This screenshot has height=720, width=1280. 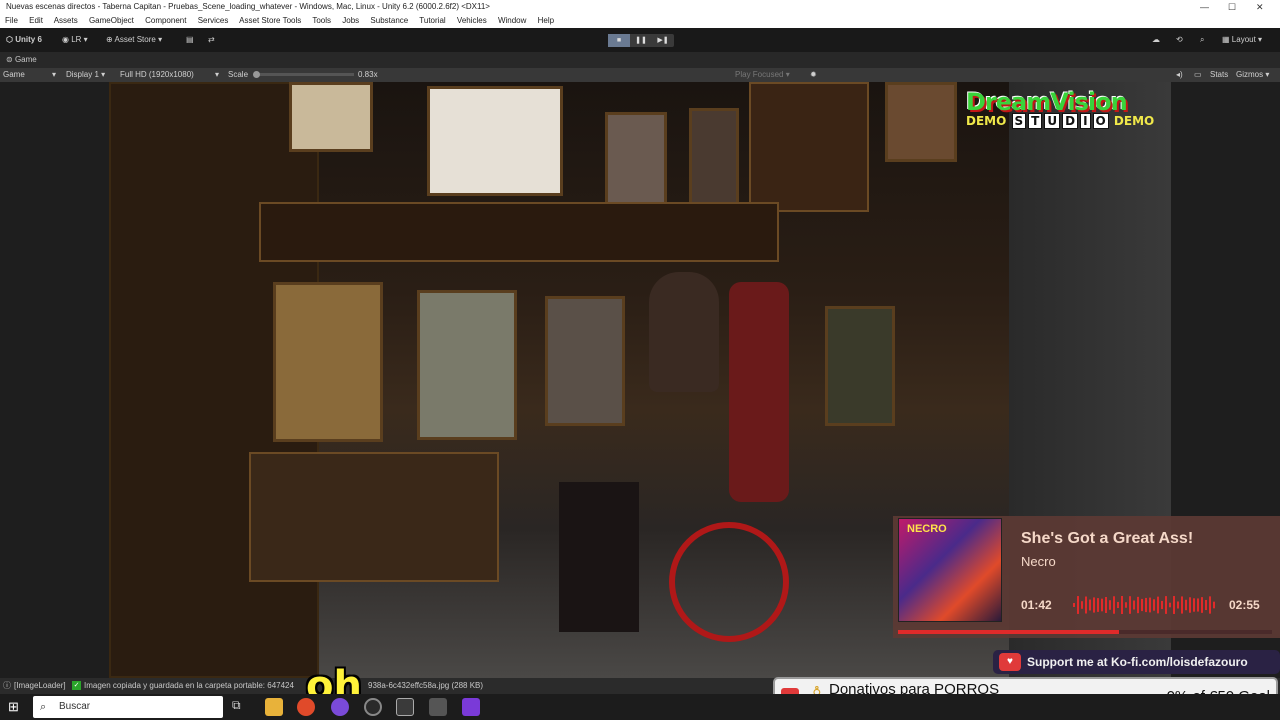 I want to click on display-dropdown: Display 1 ▾, so click(x=85, y=75).